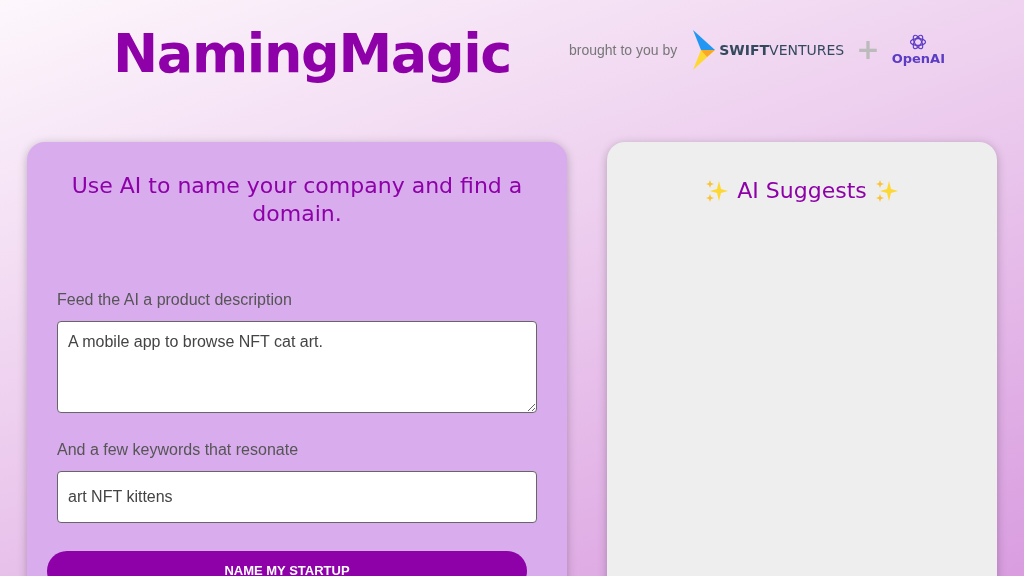 The height and width of the screenshot is (576, 1024). Describe the element at coordinates (623, 50) in the screenshot. I see `credit-text: brought to you by` at that location.